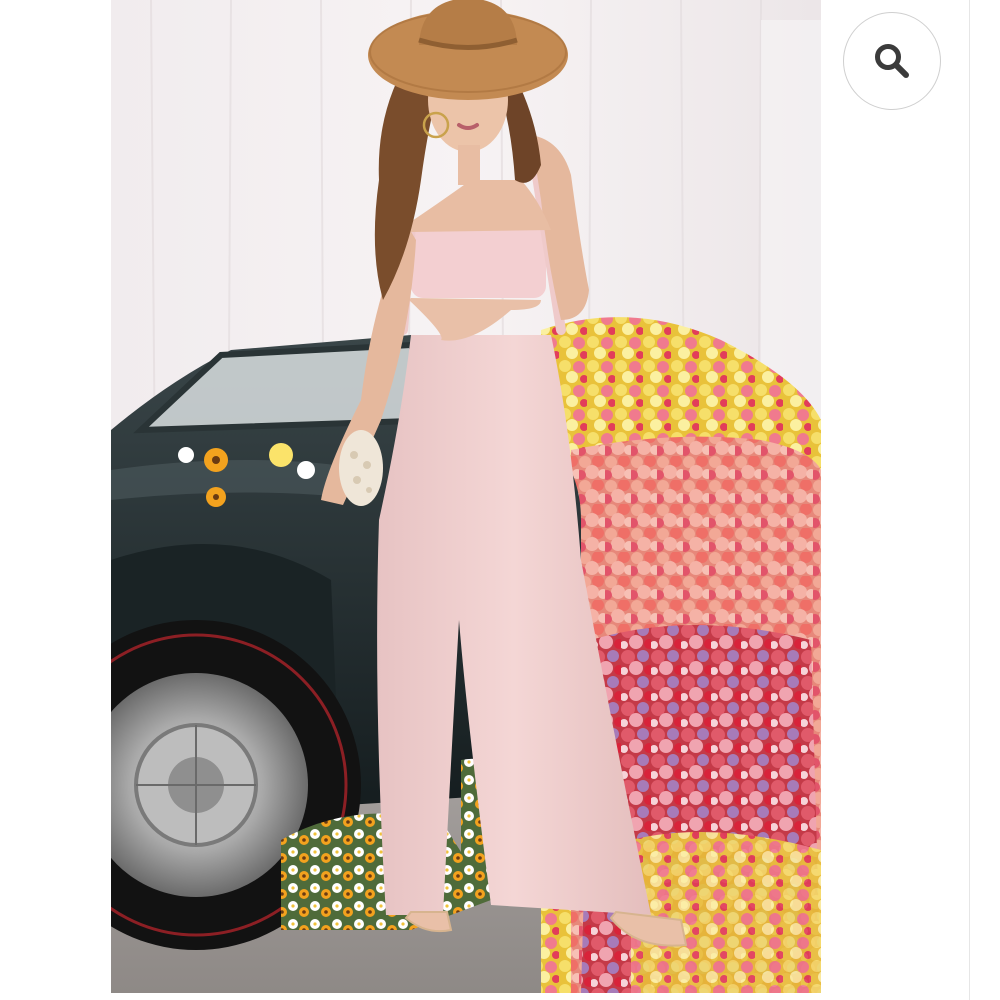 This screenshot has height=1000, width=1000. Describe the element at coordinates (969, 500) in the screenshot. I see `divider` at that location.